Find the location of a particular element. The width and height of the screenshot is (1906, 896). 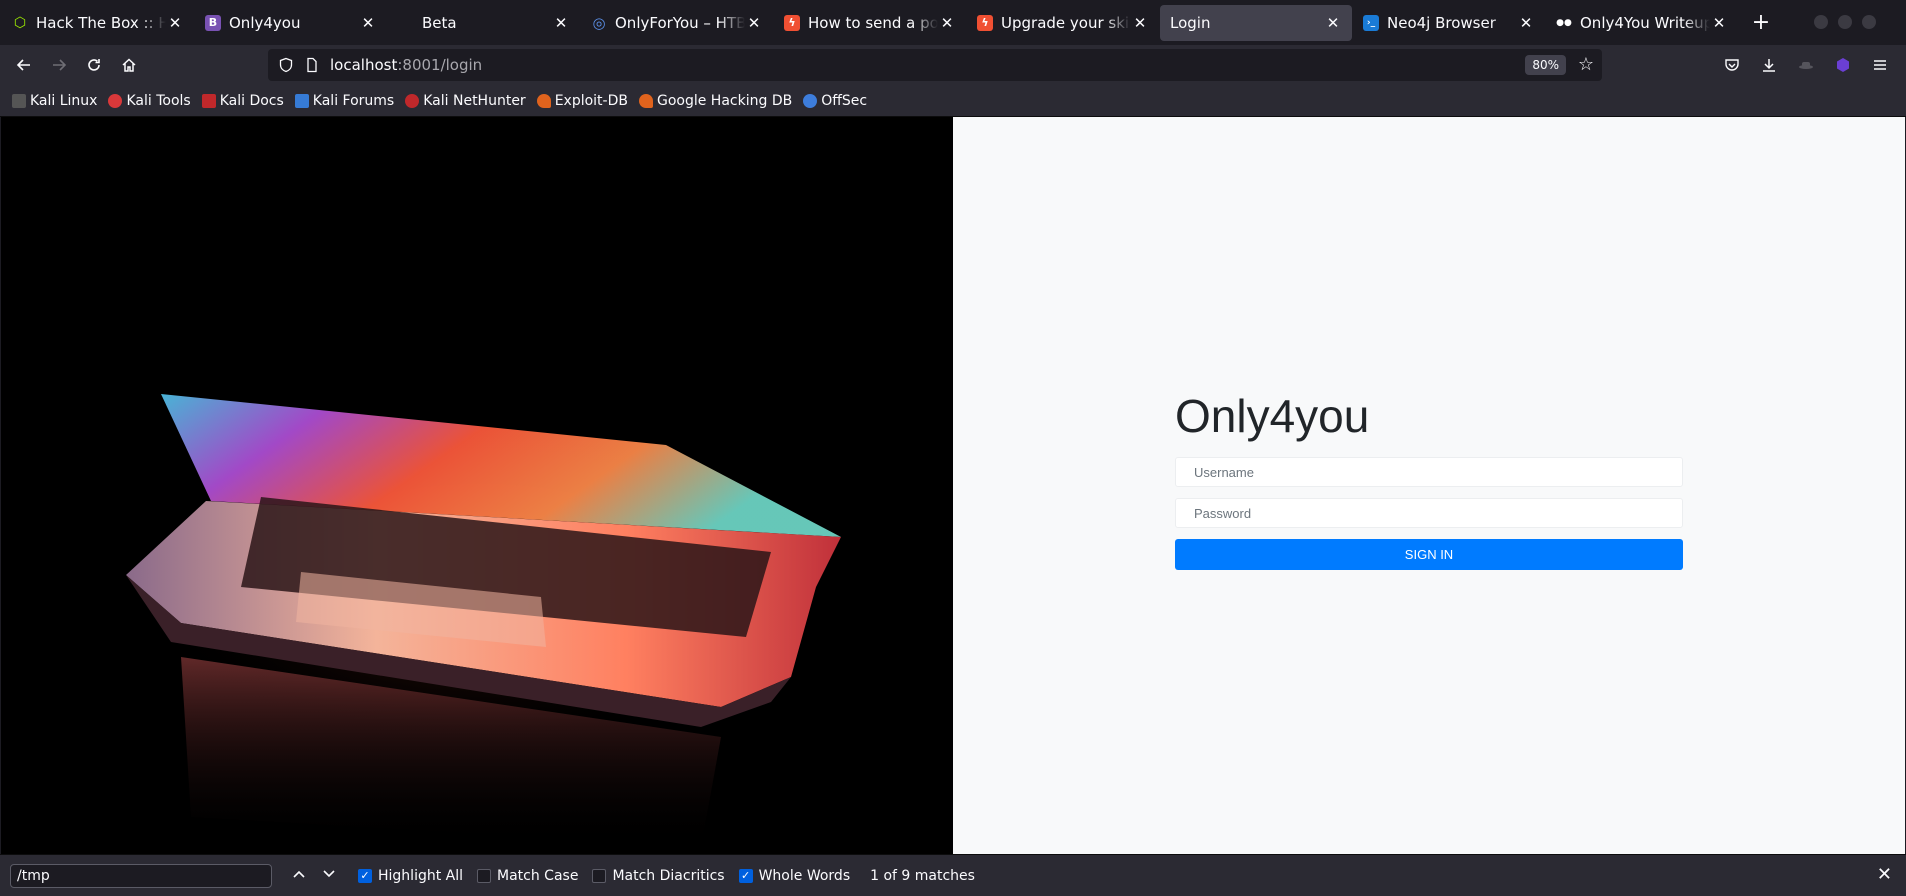

find-previous-button is located at coordinates (299, 875).